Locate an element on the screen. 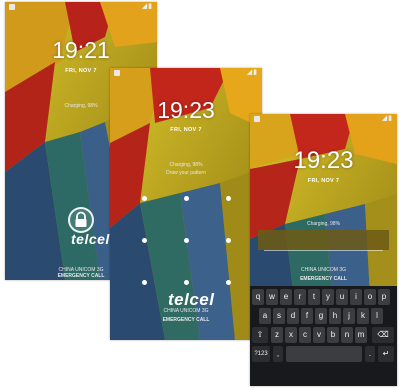  key-g: g is located at coordinates (321, 316).